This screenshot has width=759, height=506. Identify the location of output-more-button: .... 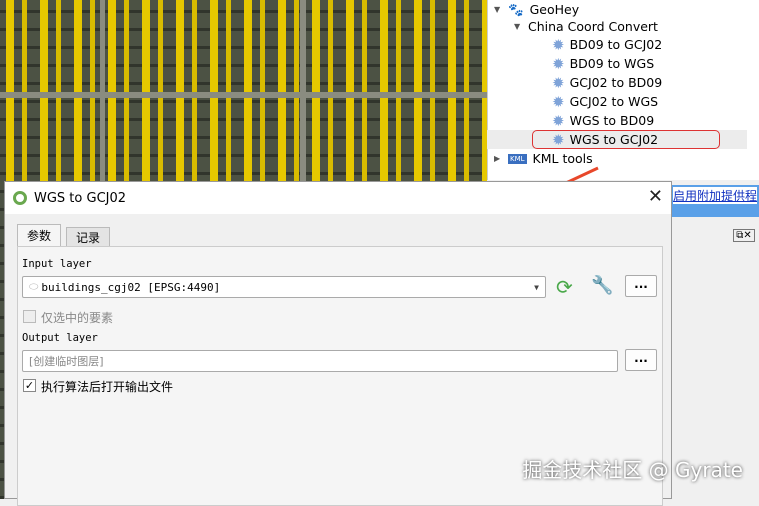
(641, 360).